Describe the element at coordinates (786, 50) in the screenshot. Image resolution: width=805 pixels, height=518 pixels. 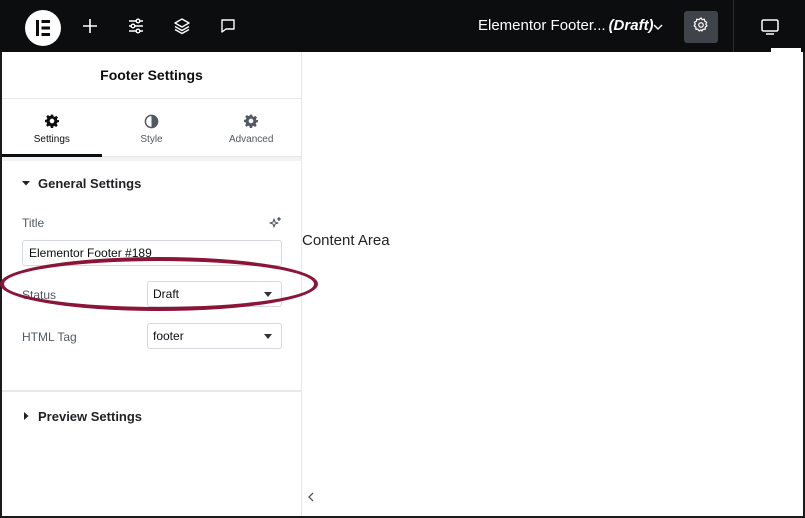
I see `toolbar-accent` at that location.